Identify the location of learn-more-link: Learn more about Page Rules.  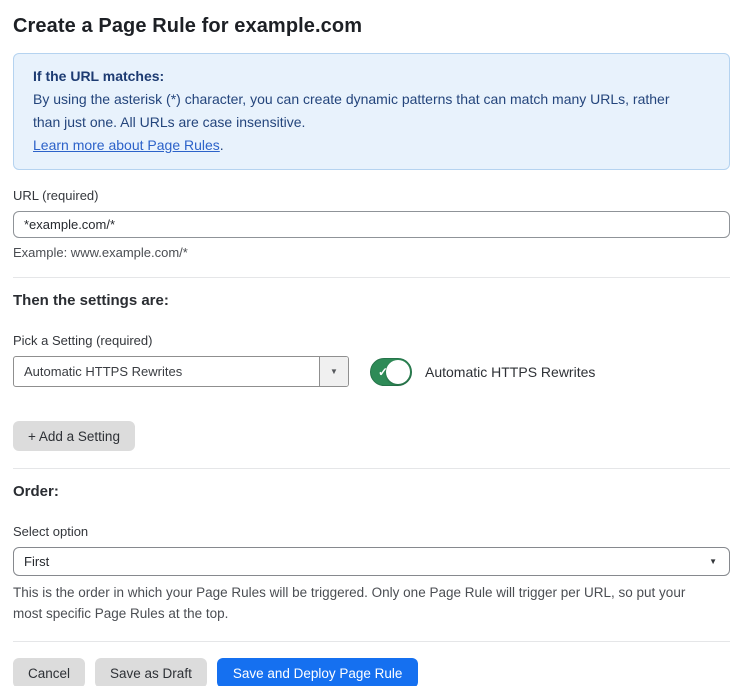
(126, 145).